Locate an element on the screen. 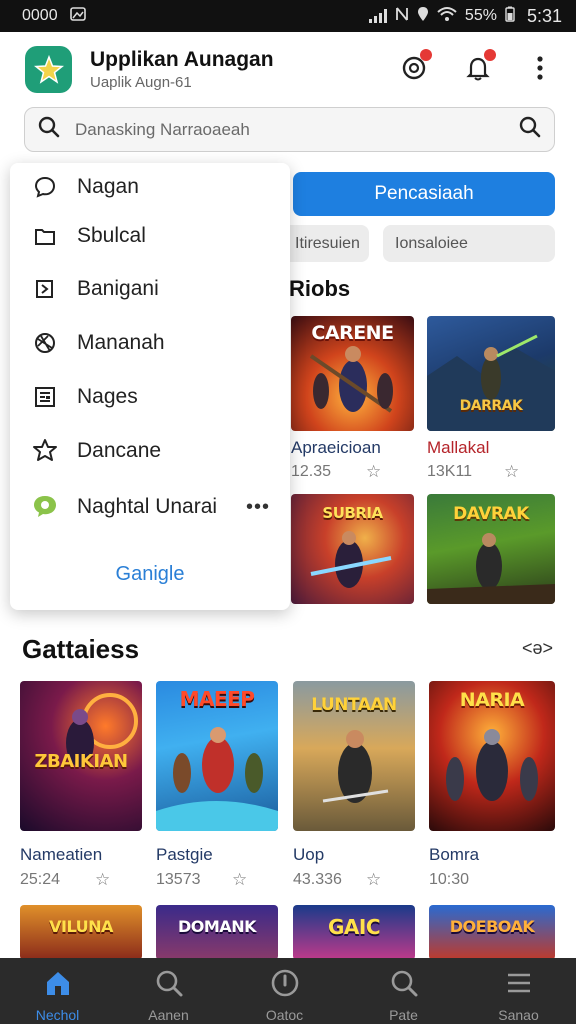 This screenshot has width=576, height=1024. menu-item-label: Dancane is located at coordinates (119, 450).